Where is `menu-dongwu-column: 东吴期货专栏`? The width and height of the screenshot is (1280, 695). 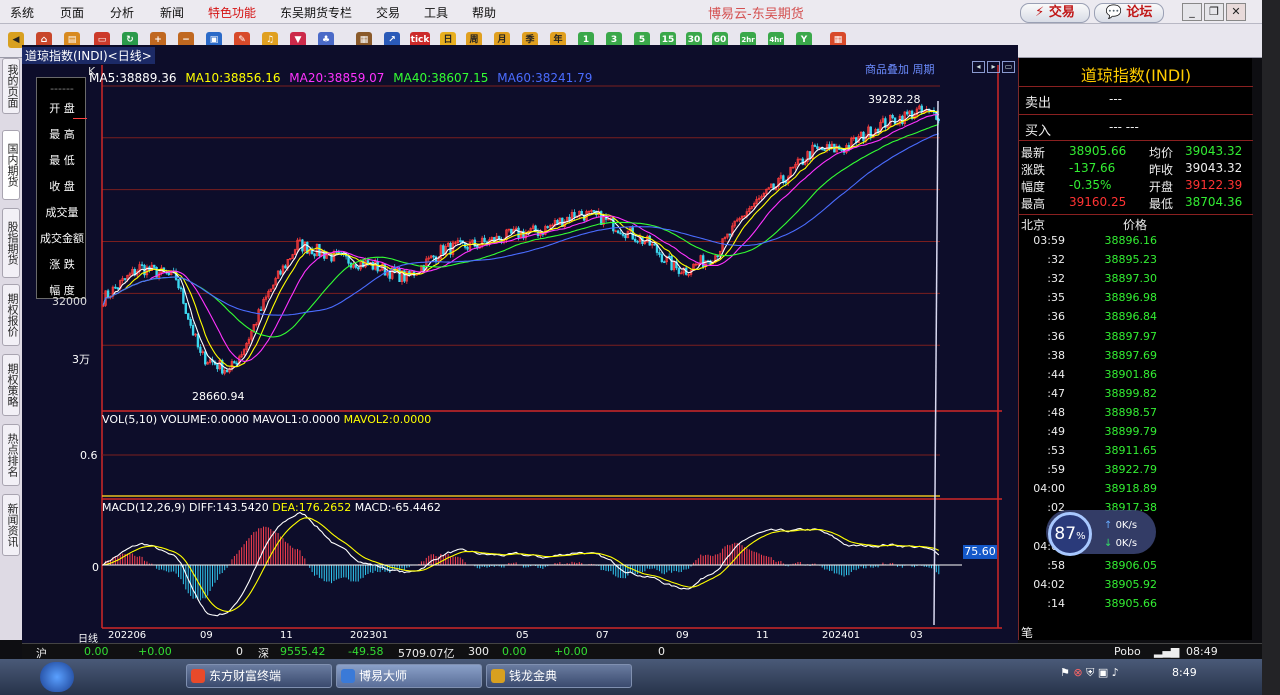 menu-dongwu-column: 东吴期货专栏 is located at coordinates (316, 12).